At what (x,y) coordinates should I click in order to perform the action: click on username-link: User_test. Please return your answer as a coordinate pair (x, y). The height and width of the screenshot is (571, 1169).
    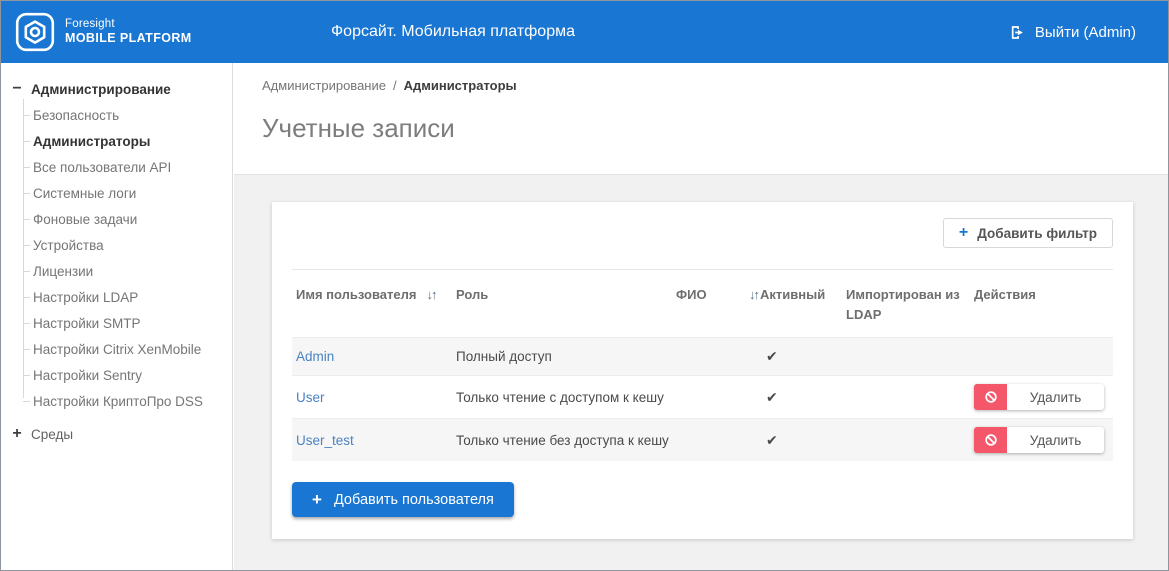
    Looking at the image, I should click on (325, 440).